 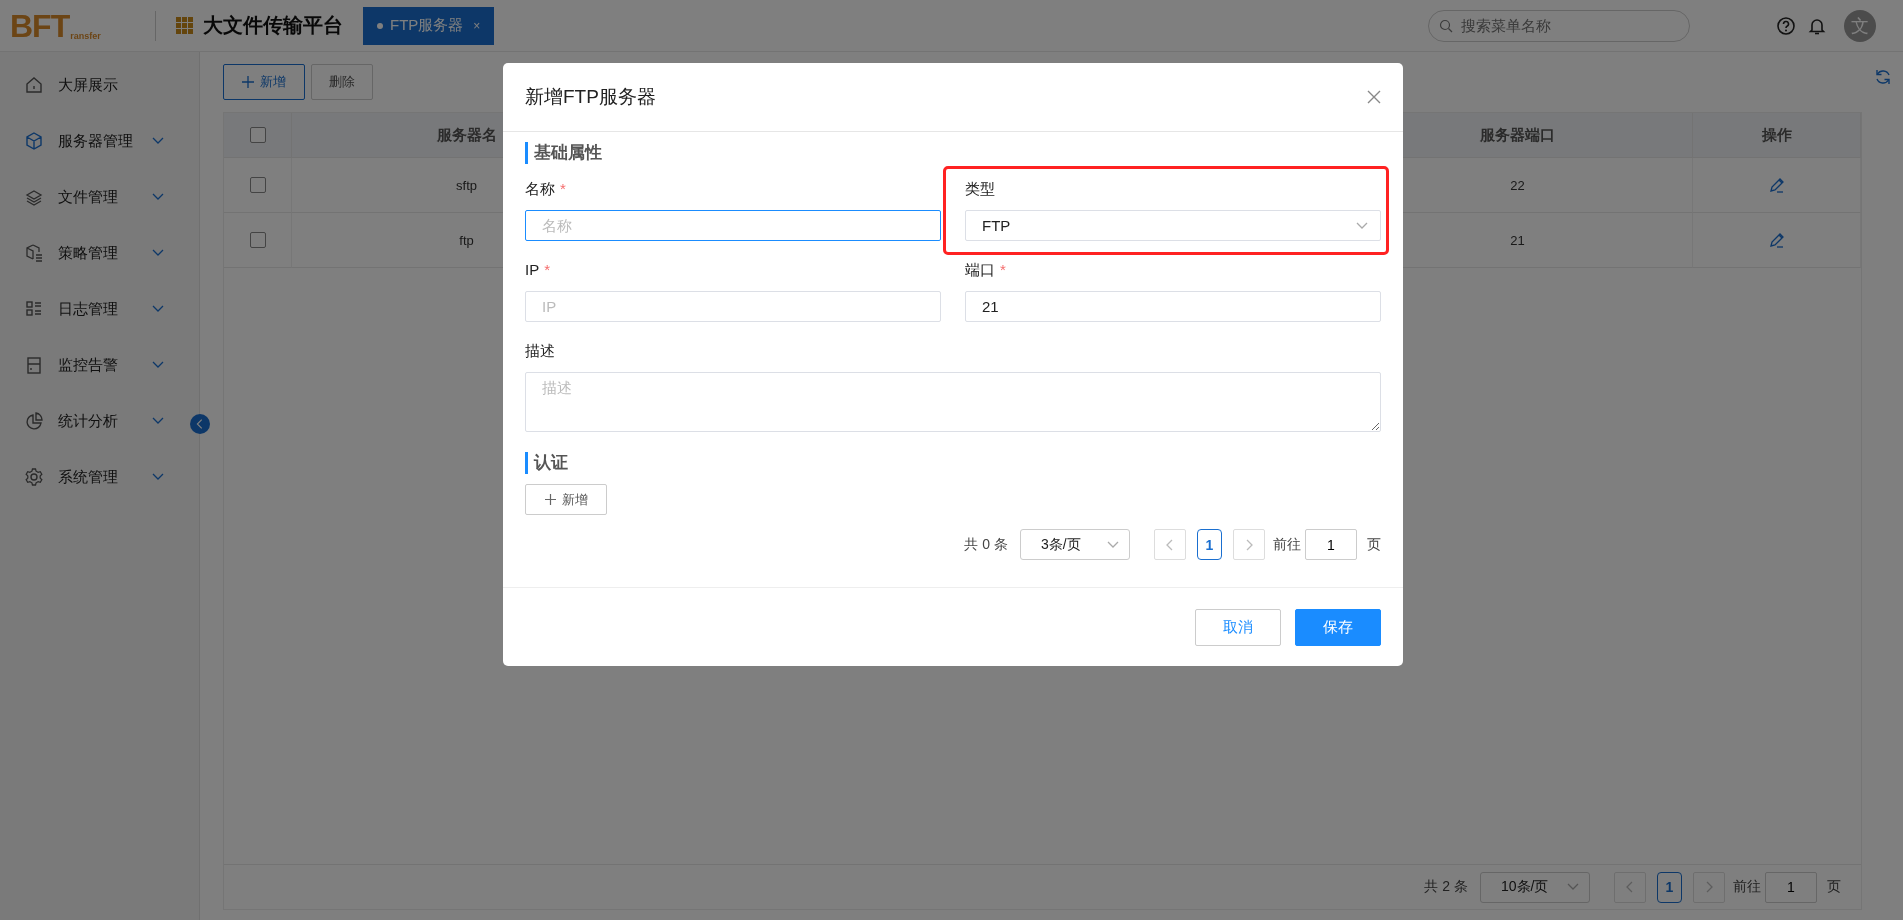 What do you see at coordinates (1786, 25) in the screenshot?
I see `help-icon` at bounding box center [1786, 25].